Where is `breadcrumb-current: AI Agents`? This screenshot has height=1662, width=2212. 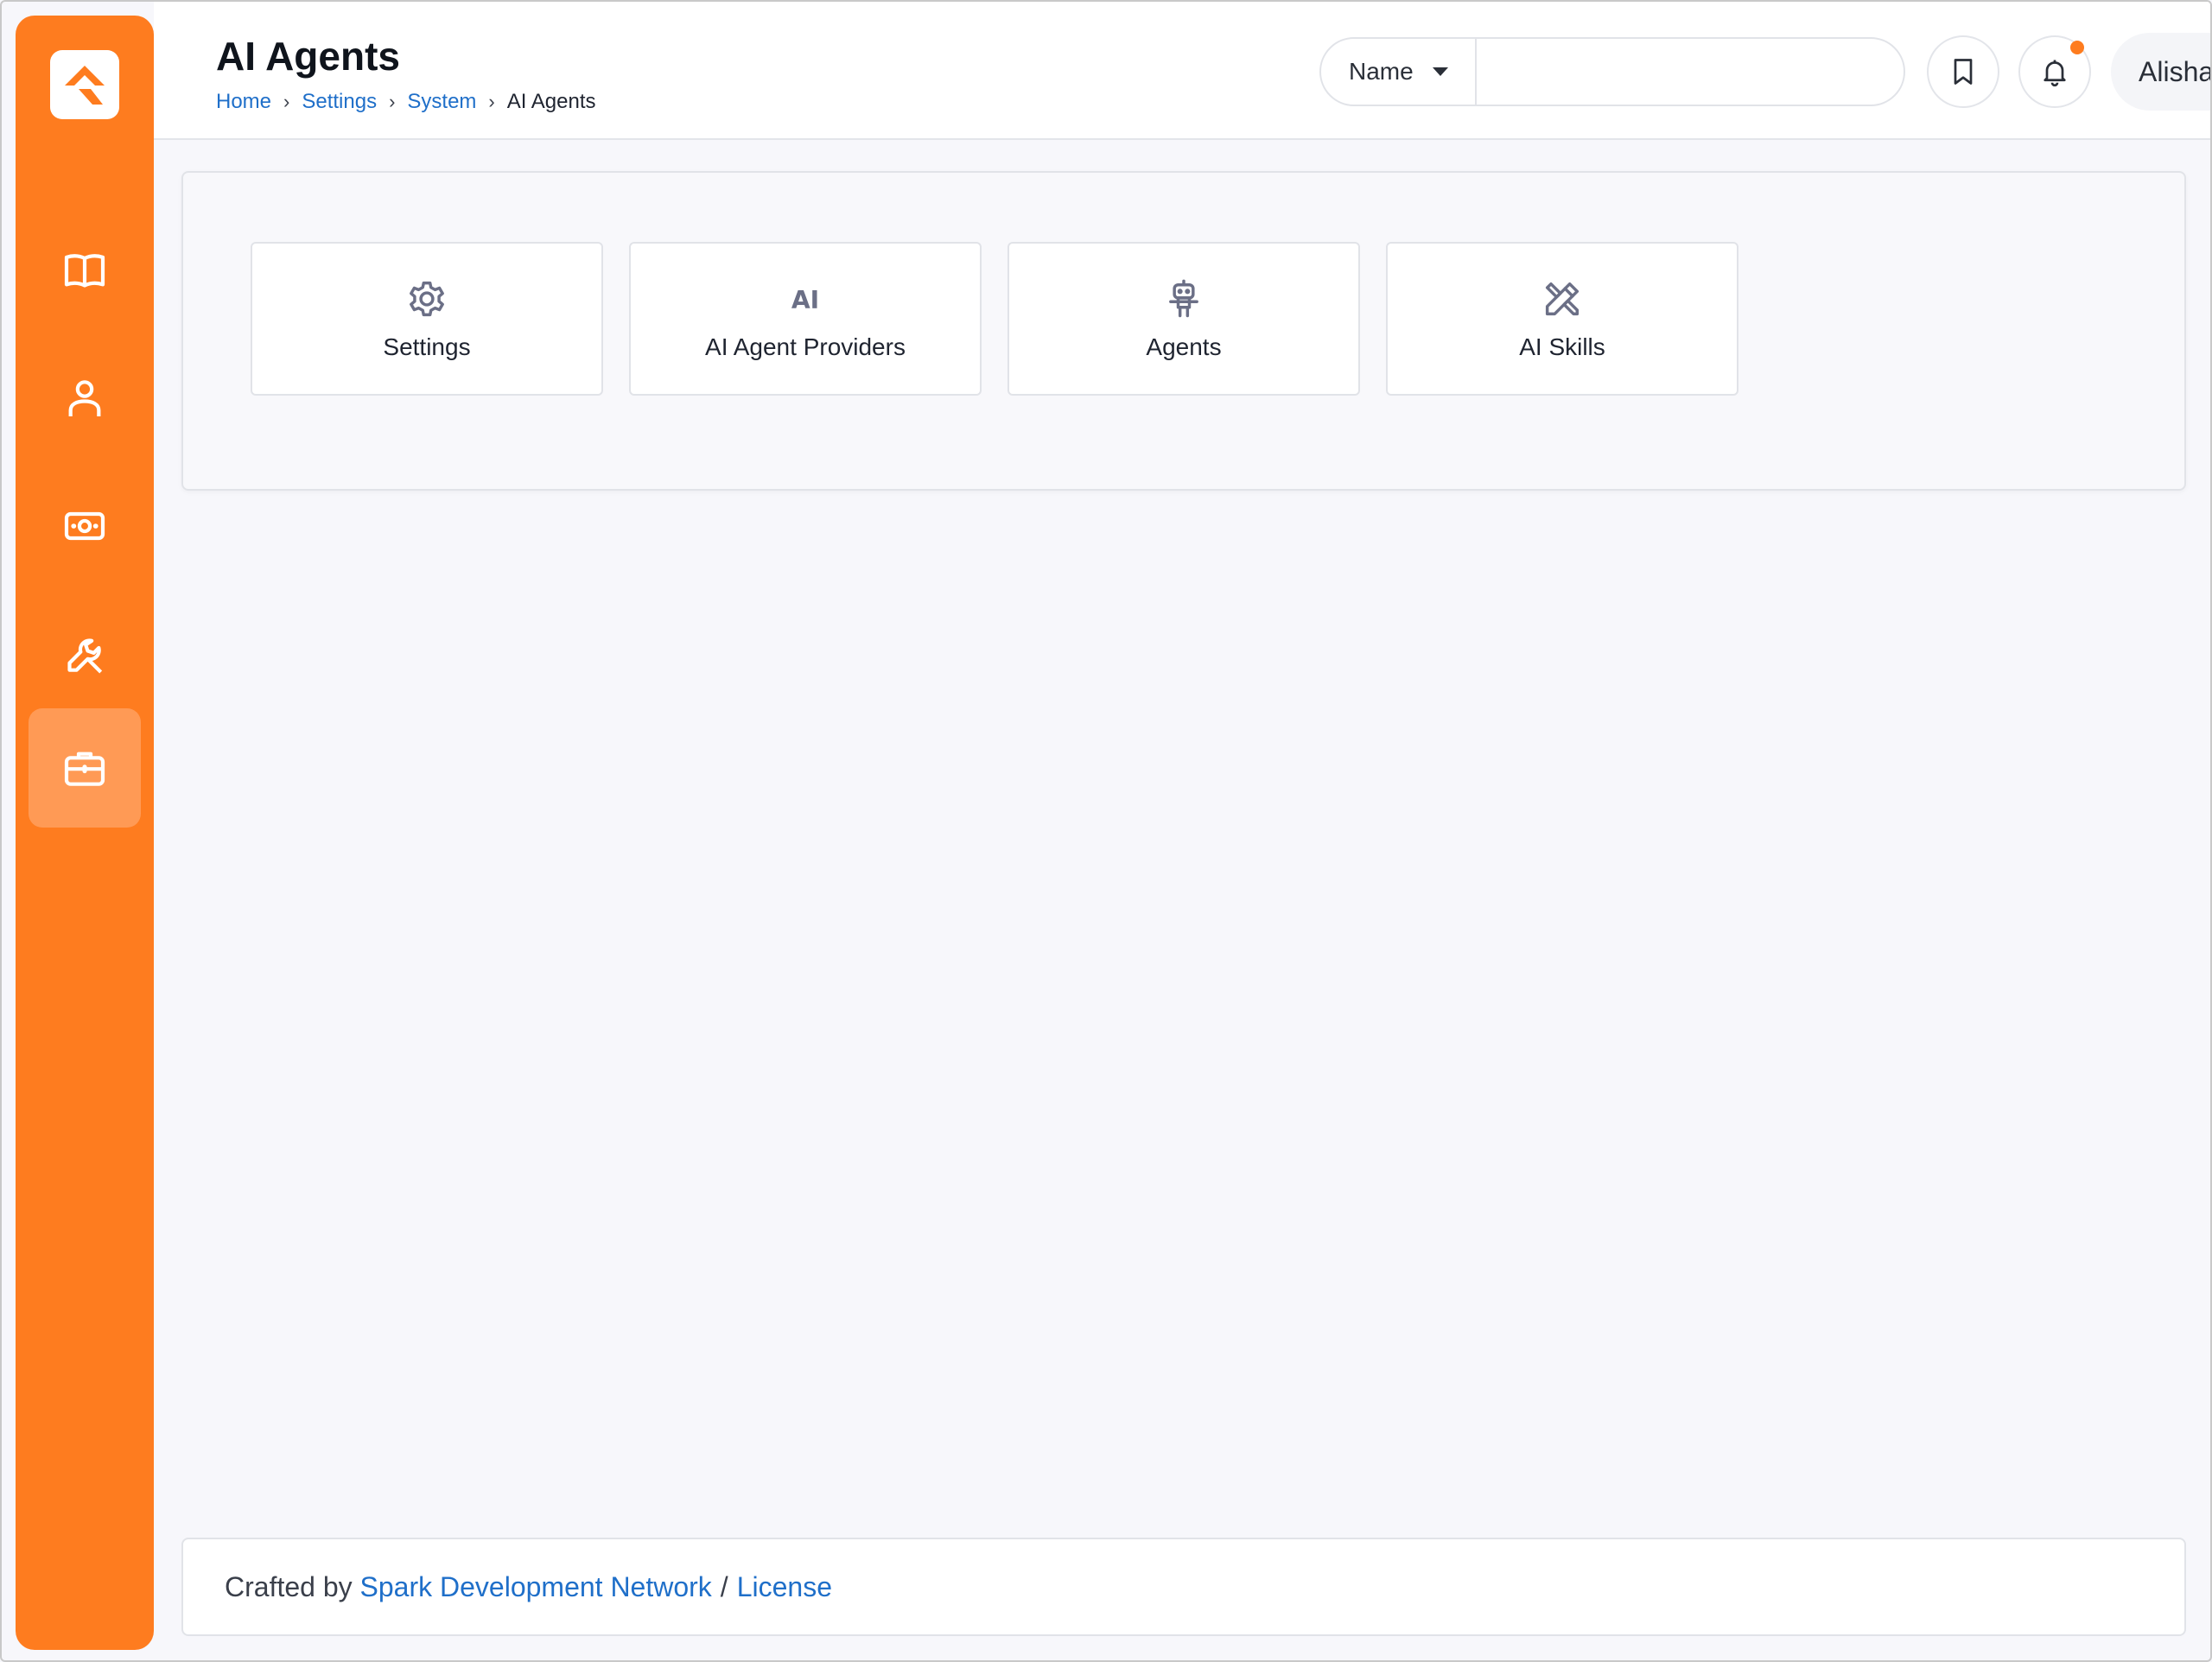 breadcrumb-current: AI Agents is located at coordinates (551, 101).